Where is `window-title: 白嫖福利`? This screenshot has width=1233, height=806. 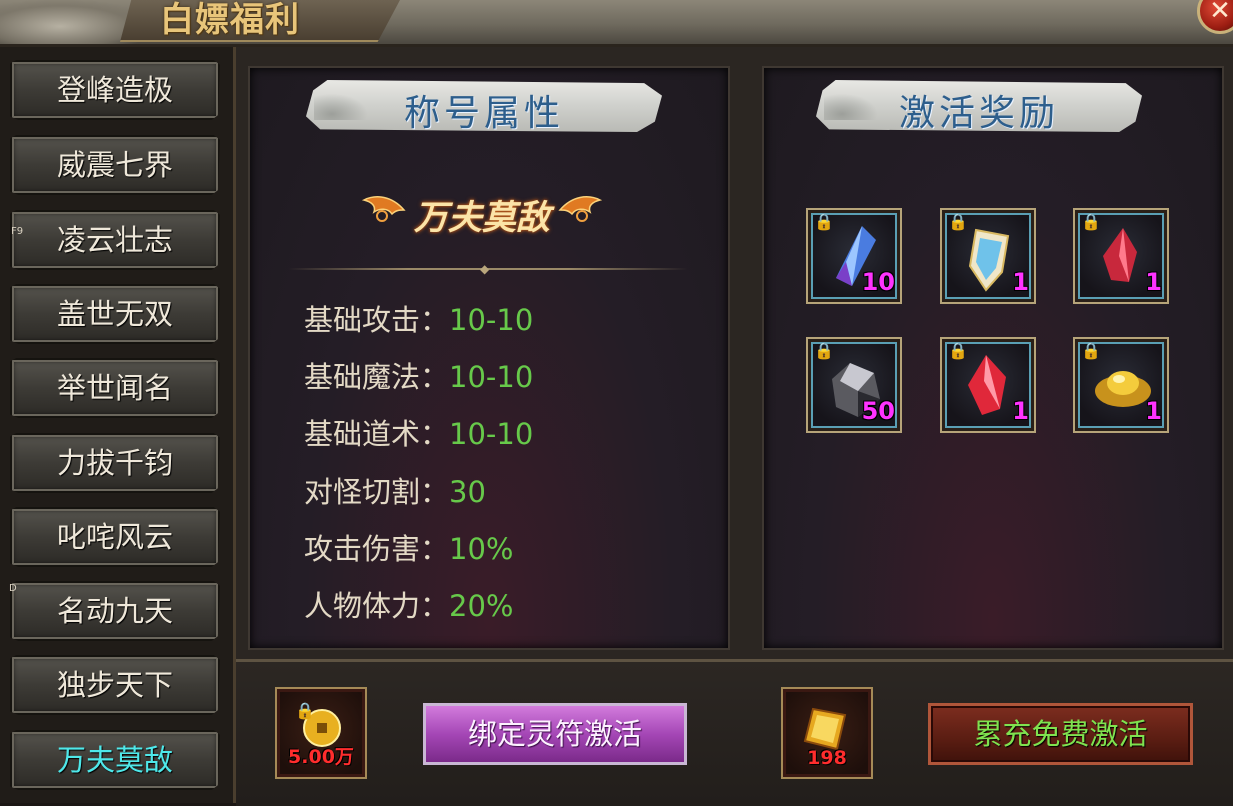
window-title: 白嫖福利 is located at coordinates (230, 20).